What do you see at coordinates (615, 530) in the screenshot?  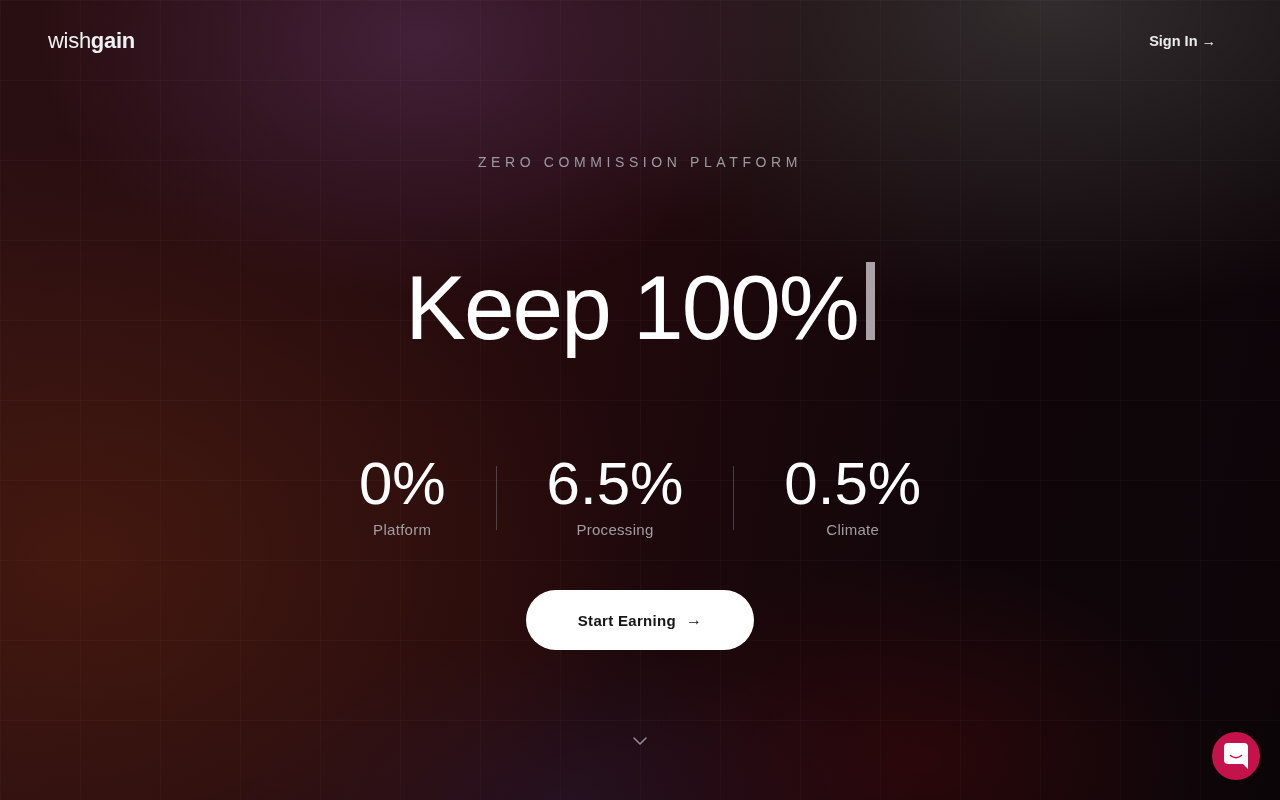 I see `stat-label: Processing` at bounding box center [615, 530].